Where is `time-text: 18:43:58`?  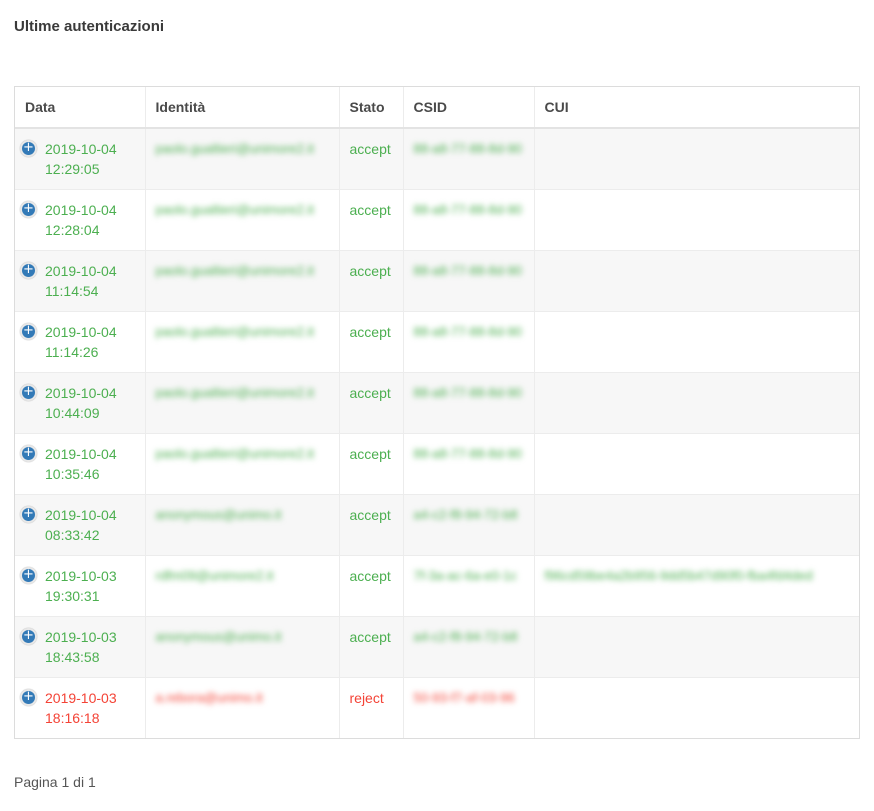 time-text: 18:43:58 is located at coordinates (72, 656).